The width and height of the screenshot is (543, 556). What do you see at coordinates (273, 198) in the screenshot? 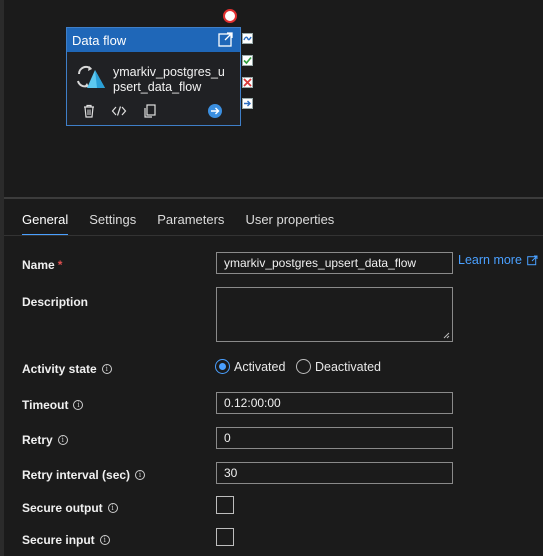
I see `pane-divider` at bounding box center [273, 198].